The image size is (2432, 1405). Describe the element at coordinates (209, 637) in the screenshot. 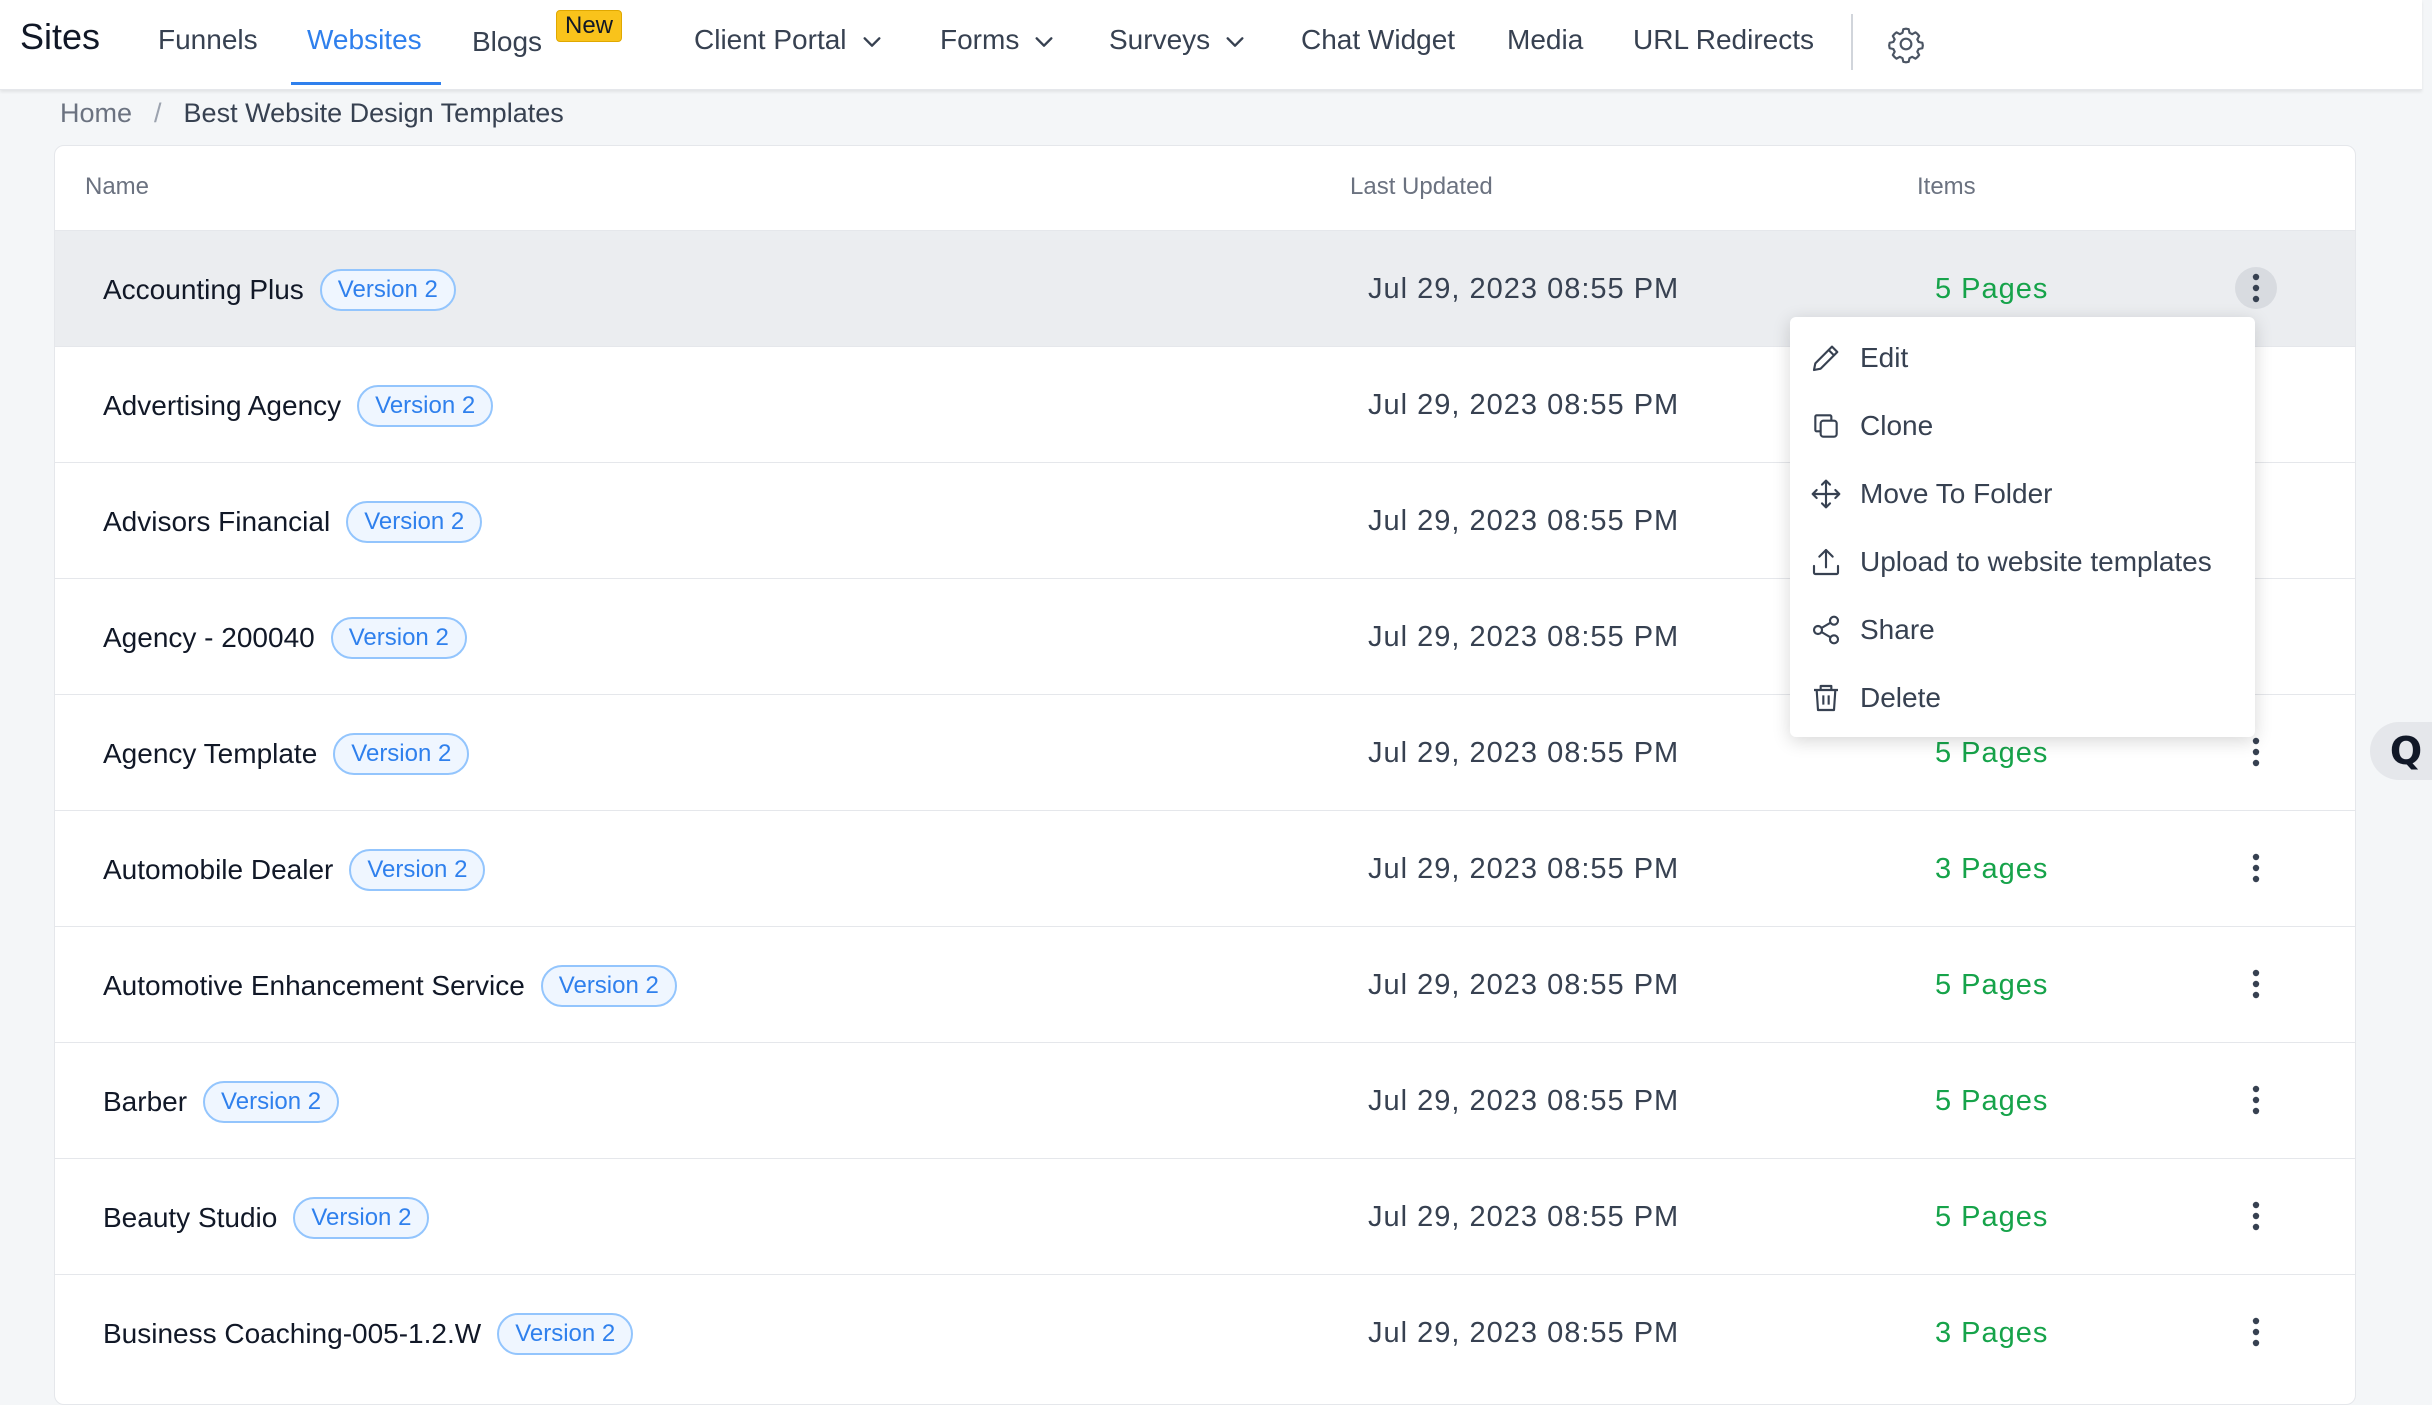

I see `template-name: Agency - 200040` at that location.